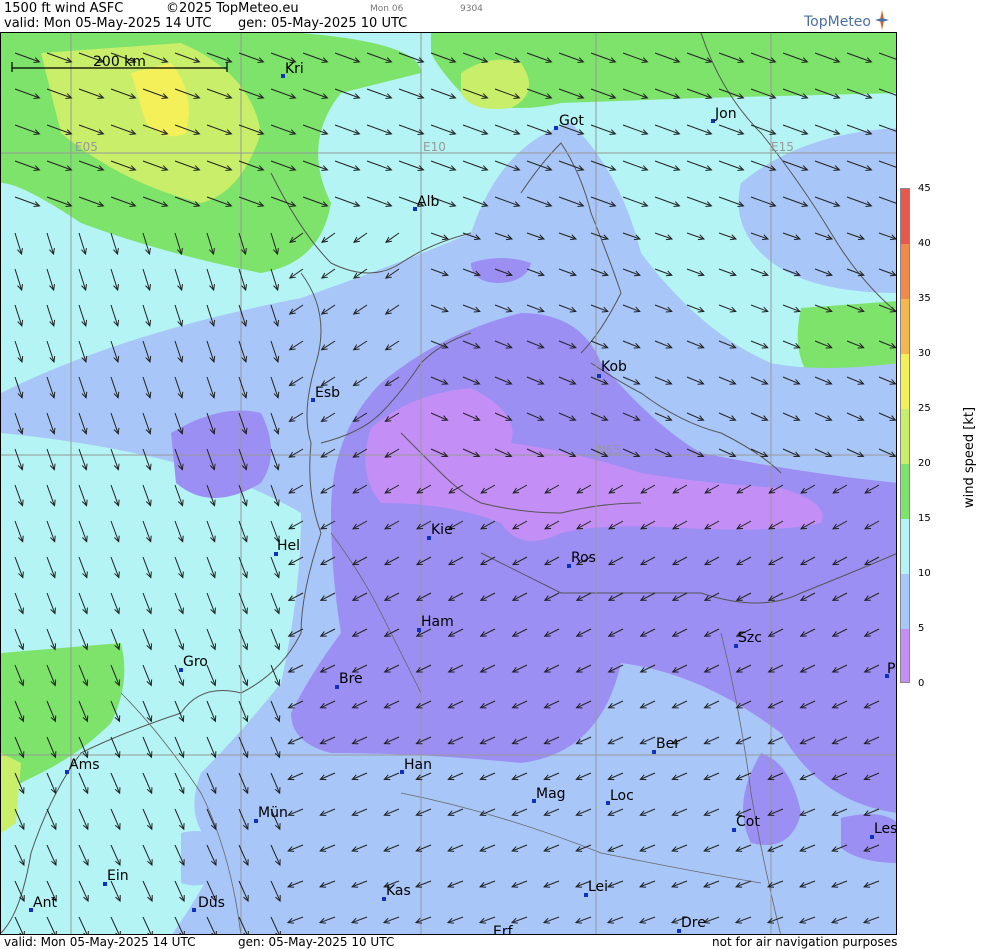  I want to click on footer-generated-time: gen: 05-May-2025 10 UTC, so click(316, 942).